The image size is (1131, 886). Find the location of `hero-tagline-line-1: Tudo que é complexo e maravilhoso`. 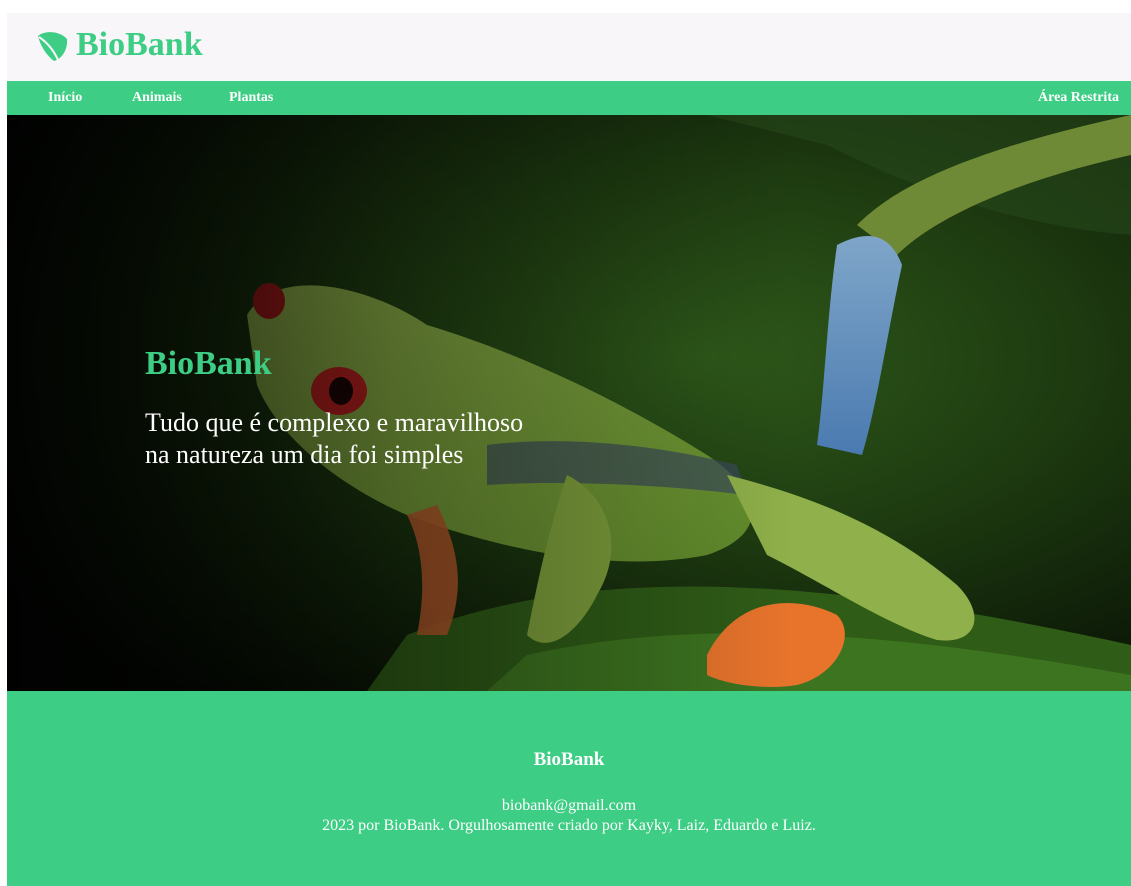

hero-tagline-line-1: Tudo que é complexo e maravilhoso is located at coordinates (334, 422).